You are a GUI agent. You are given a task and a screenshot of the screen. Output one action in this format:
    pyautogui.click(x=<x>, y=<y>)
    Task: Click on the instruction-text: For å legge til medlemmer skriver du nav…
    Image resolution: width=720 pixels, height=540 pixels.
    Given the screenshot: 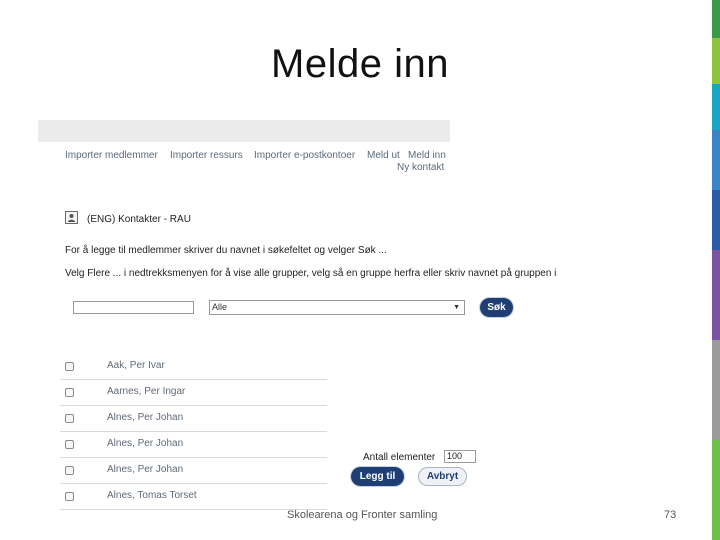 What is the action you would take?
    pyautogui.click(x=226, y=250)
    